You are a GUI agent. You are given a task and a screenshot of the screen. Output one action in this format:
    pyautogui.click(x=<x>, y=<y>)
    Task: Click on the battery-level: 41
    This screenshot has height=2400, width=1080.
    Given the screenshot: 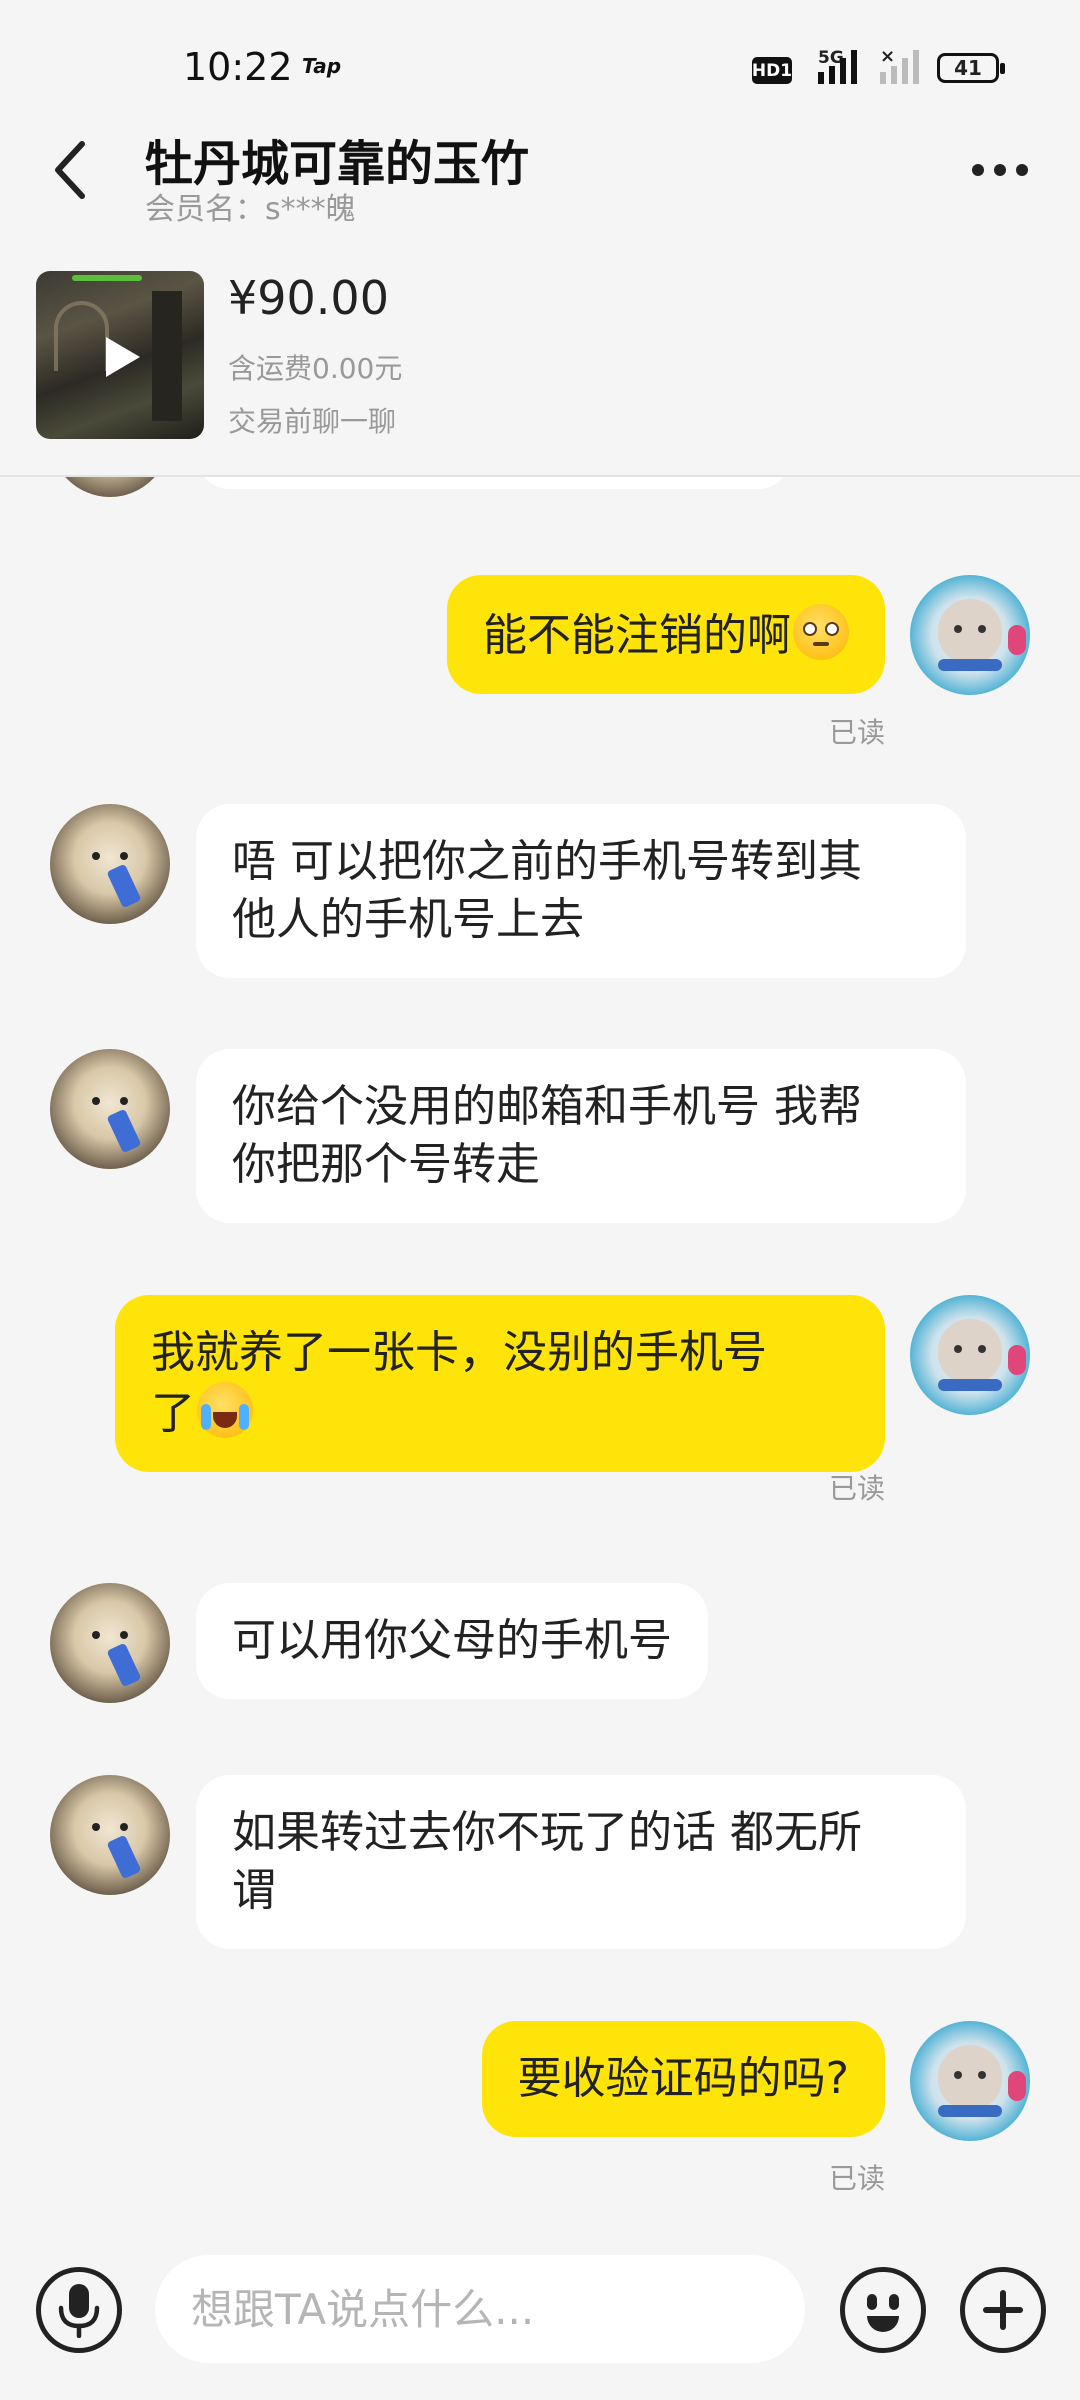 What is the action you would take?
    pyautogui.click(x=968, y=68)
    